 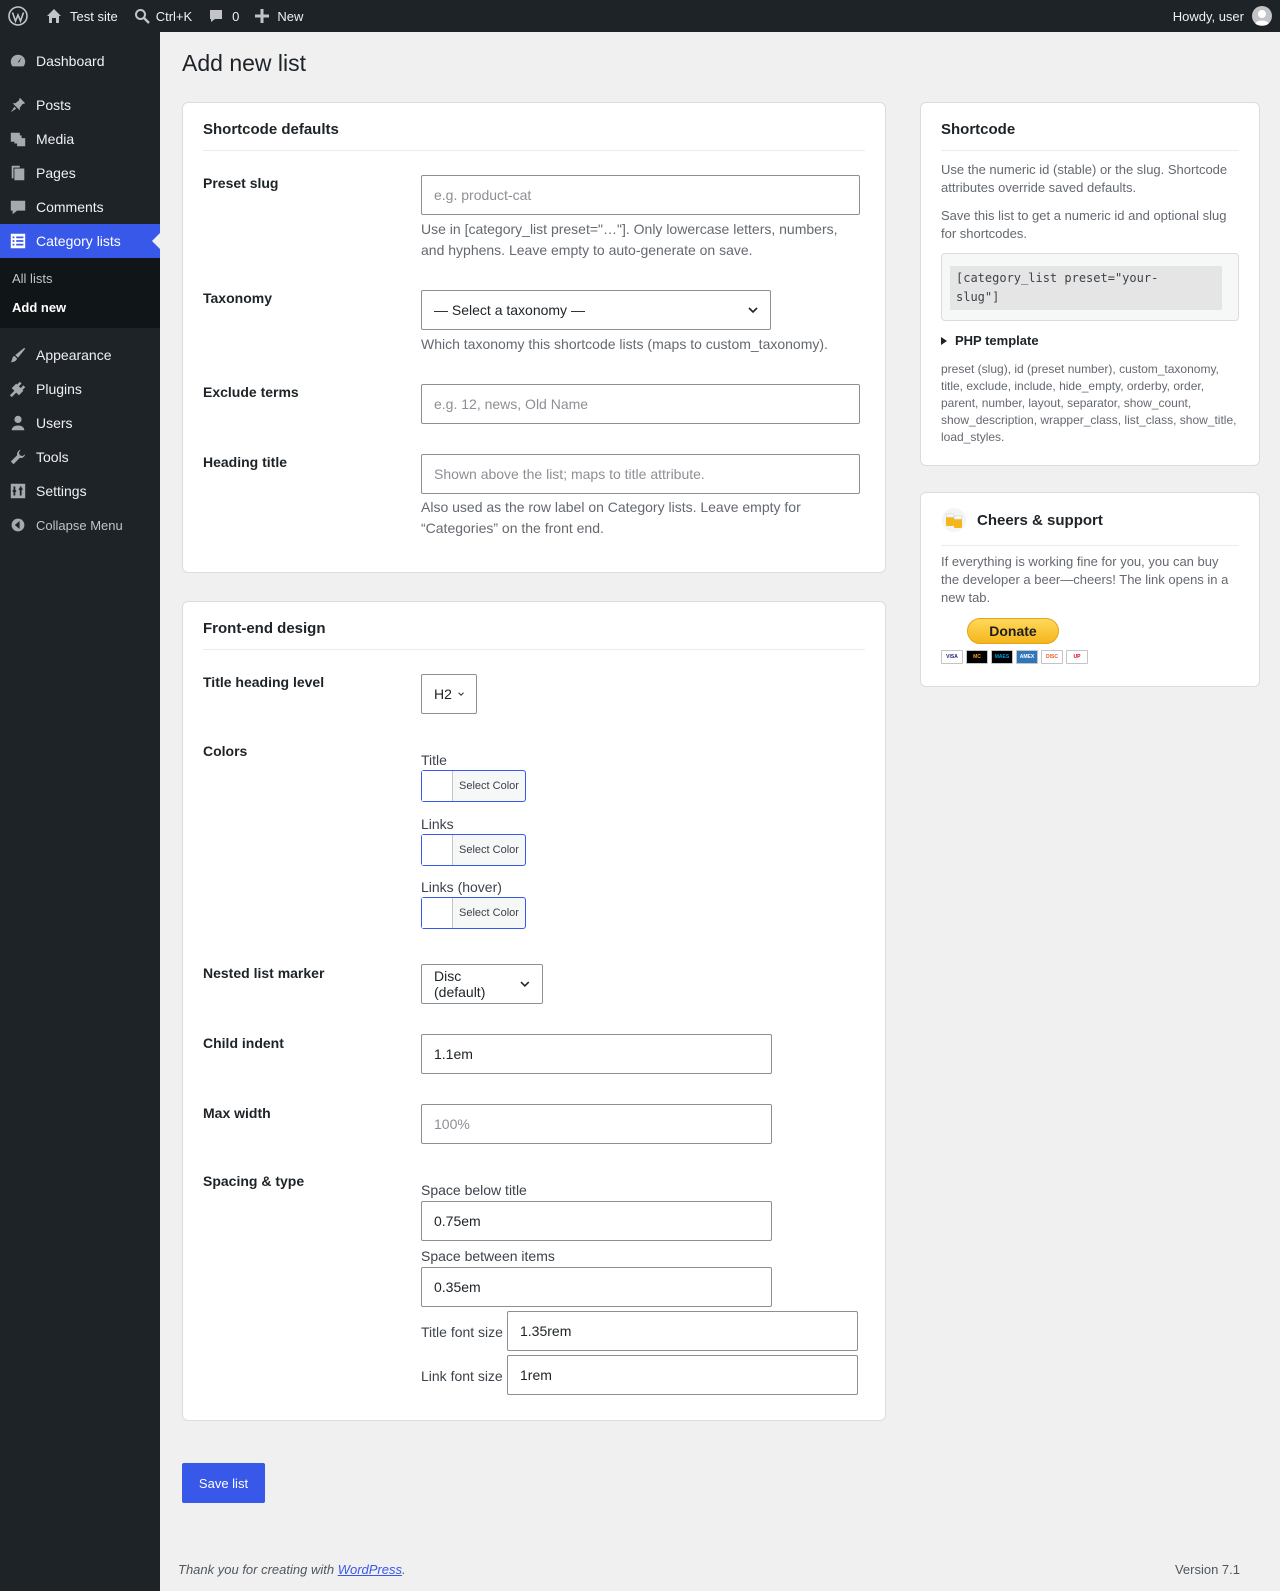 What do you see at coordinates (80, 457) in the screenshot?
I see `sidebar-item-tools: Tools` at bounding box center [80, 457].